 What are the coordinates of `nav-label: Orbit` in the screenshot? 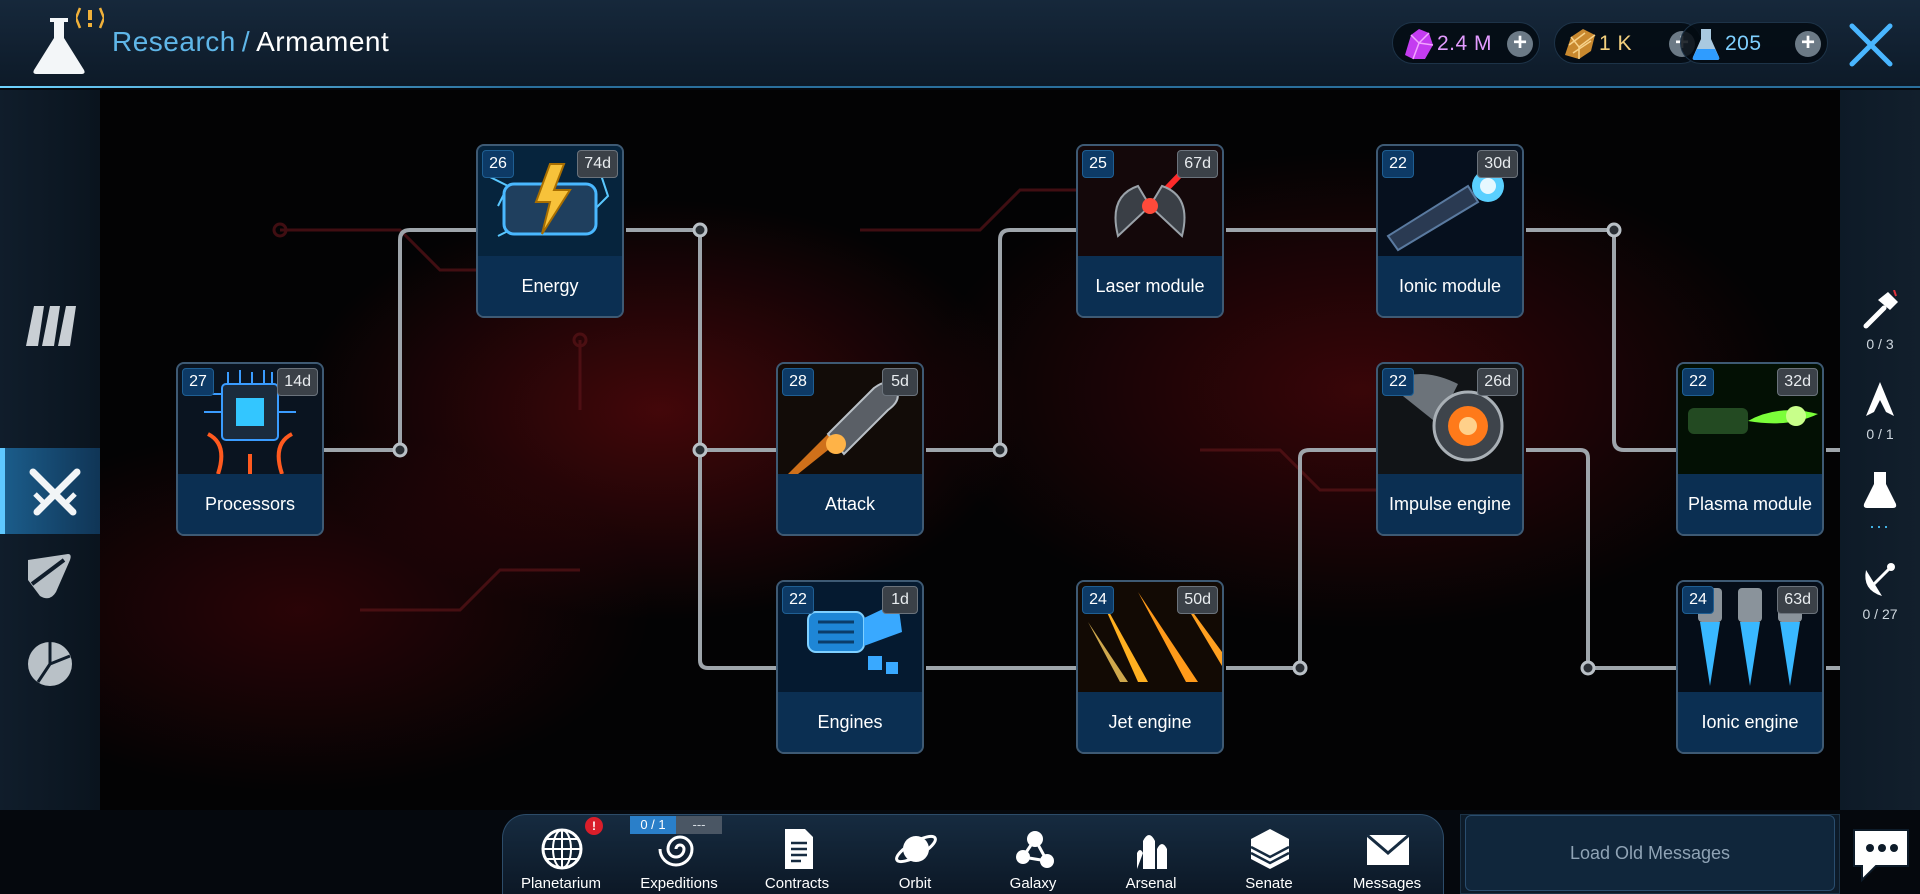 It's located at (915, 883).